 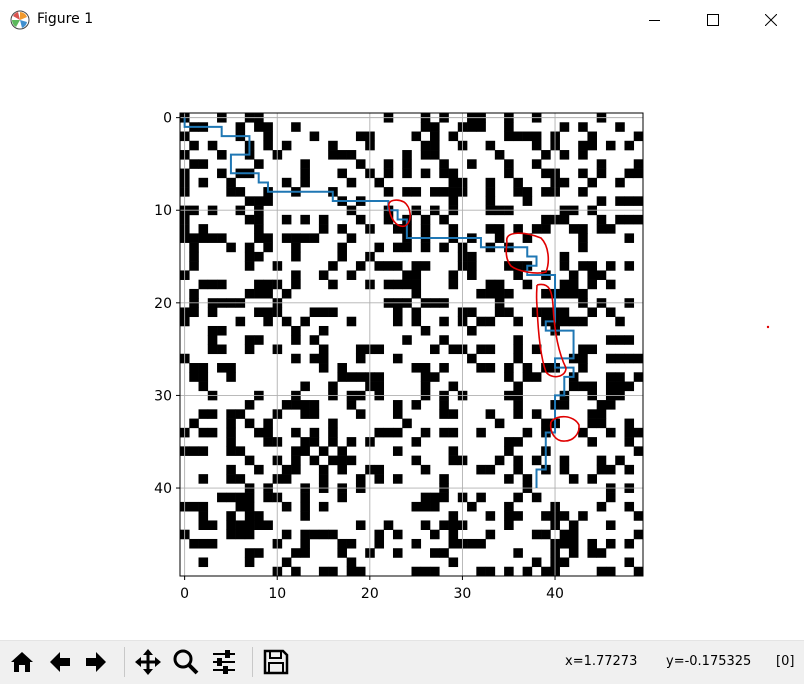 I want to click on configure-subplots-button, so click(x=224, y=662).